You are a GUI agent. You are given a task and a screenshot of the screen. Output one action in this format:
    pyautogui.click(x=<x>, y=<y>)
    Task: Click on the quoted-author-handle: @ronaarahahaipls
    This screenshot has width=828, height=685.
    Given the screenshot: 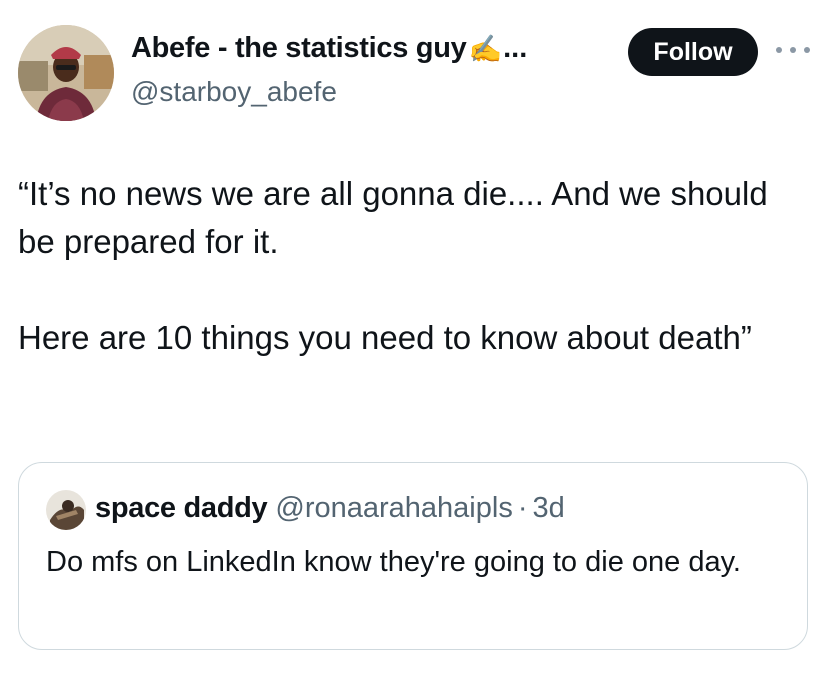 What is the action you would take?
    pyautogui.click(x=393, y=508)
    